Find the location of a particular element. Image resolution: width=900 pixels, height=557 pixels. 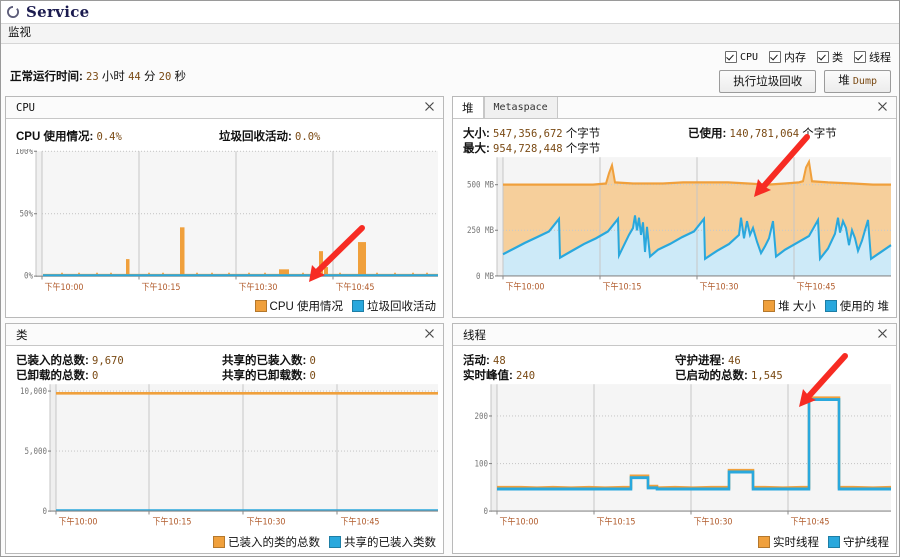

panel-heap-header: 堆 Metaspace is located at coordinates (674, 108).